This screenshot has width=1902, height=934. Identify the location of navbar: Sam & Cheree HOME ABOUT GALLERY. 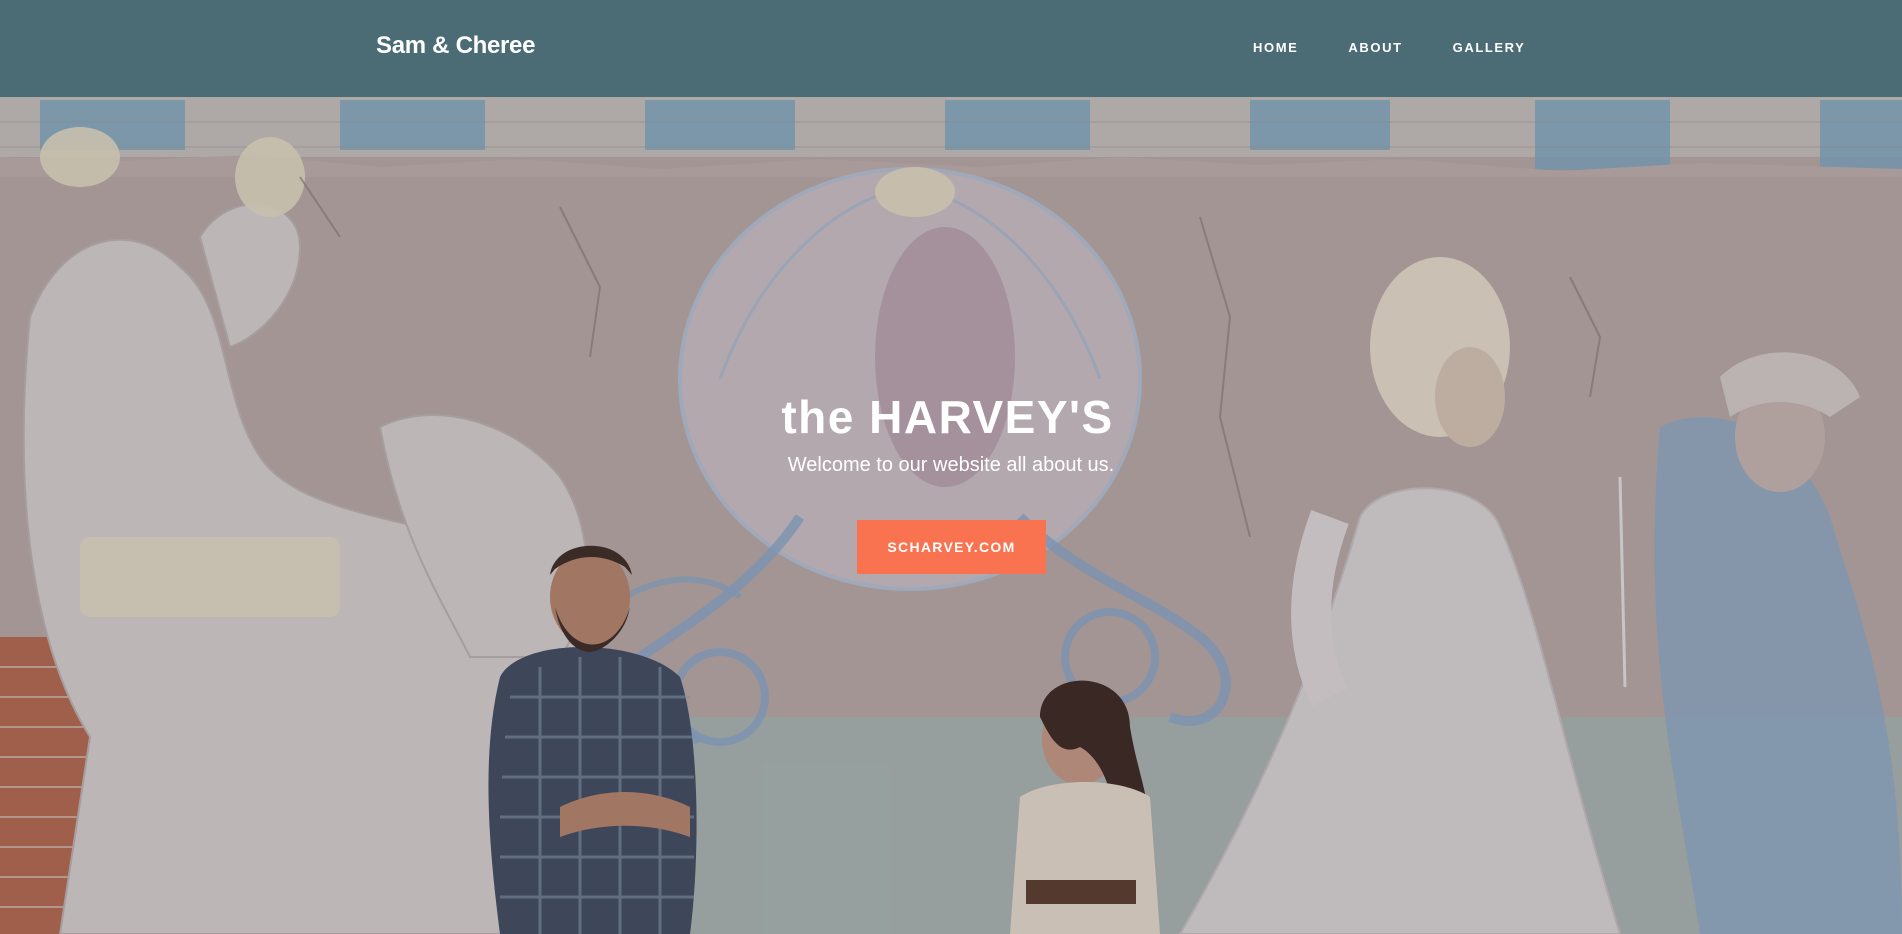
(951, 48).